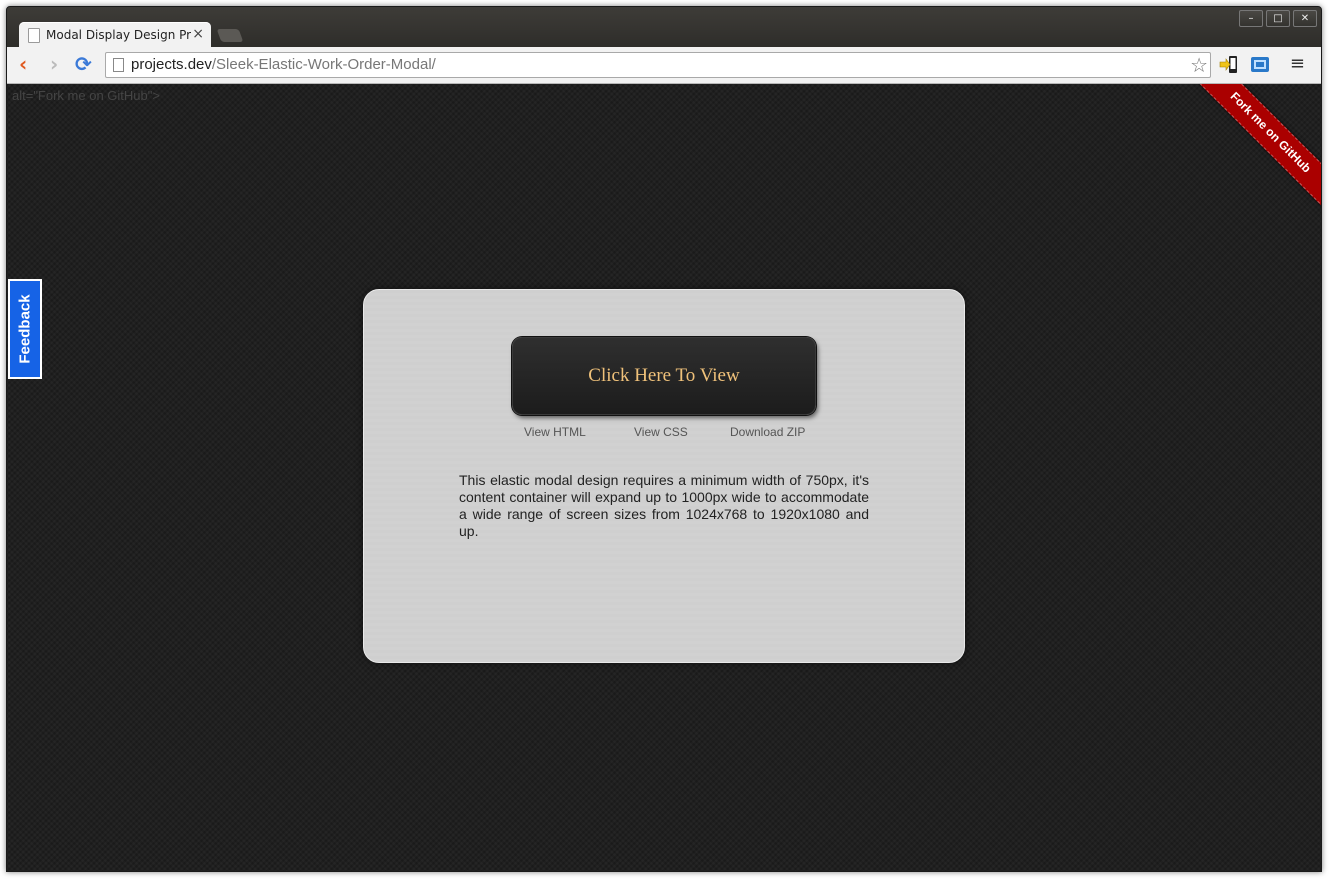 The width and height of the screenshot is (1329, 880). I want to click on feedback-tab: Feedback, so click(25, 329).